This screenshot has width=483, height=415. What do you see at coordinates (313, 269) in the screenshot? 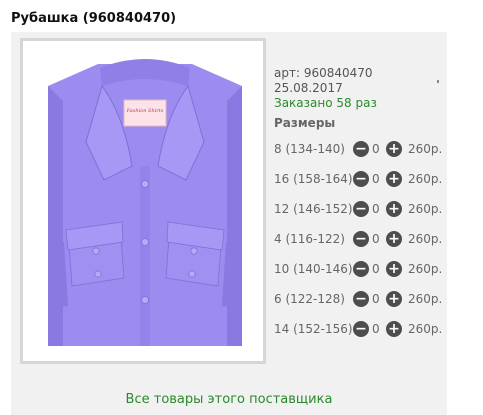
I see `size-label: 10 (140-146)` at bounding box center [313, 269].